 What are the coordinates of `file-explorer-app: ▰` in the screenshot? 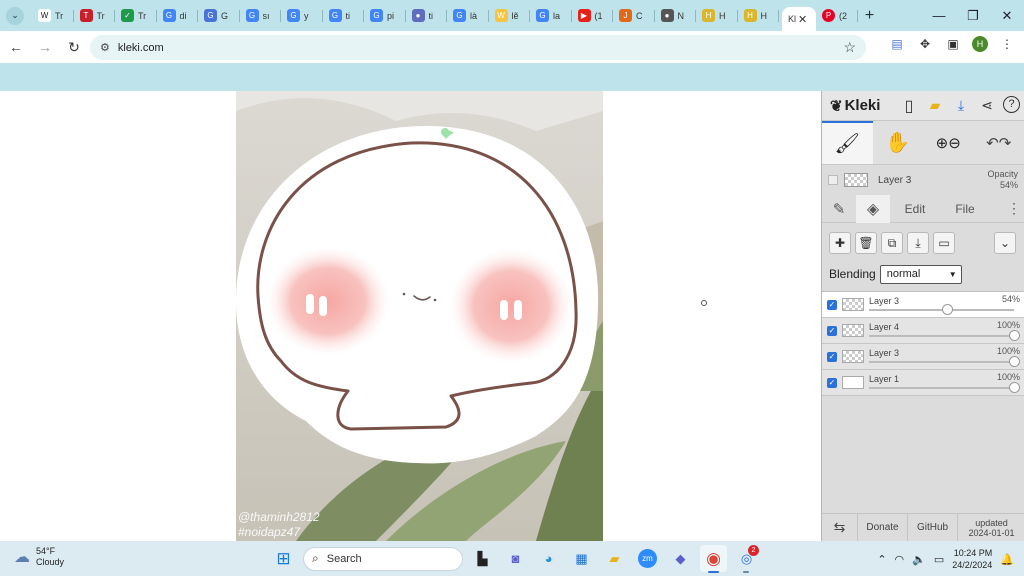 It's located at (614, 558).